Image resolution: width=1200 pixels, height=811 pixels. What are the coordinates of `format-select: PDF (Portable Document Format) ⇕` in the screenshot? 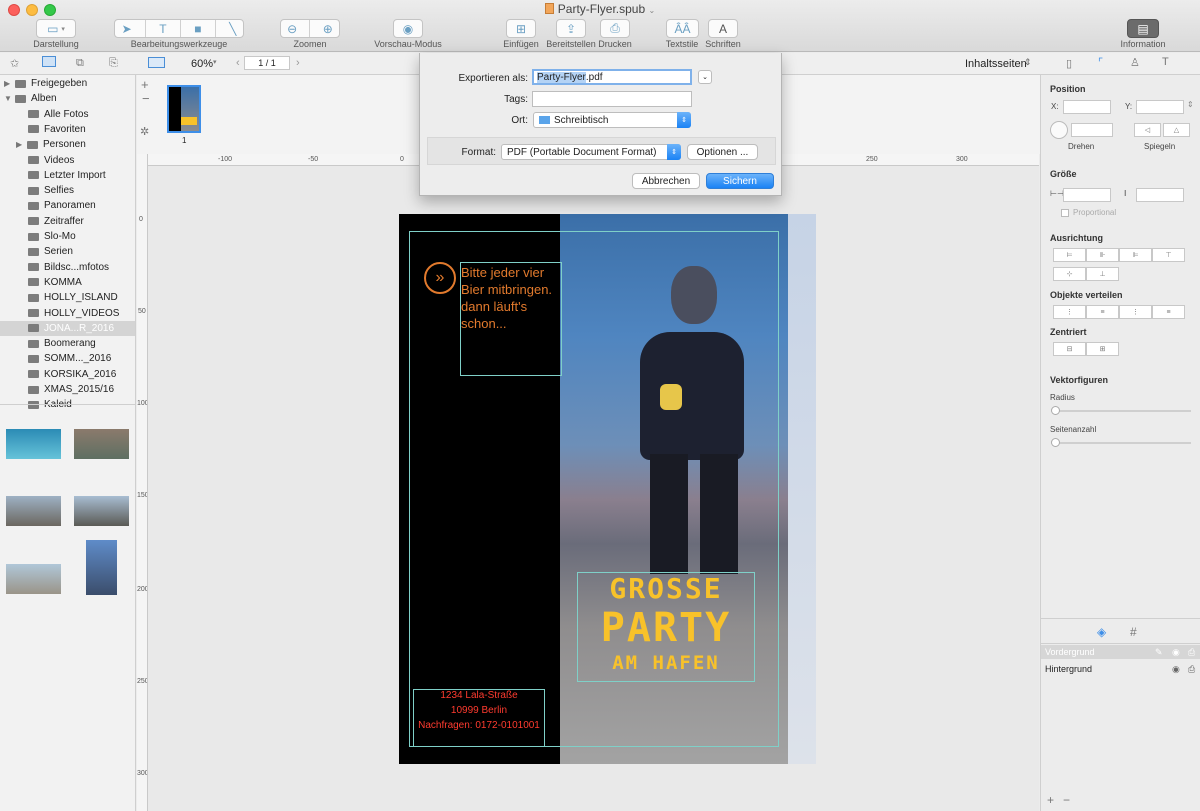 It's located at (591, 152).